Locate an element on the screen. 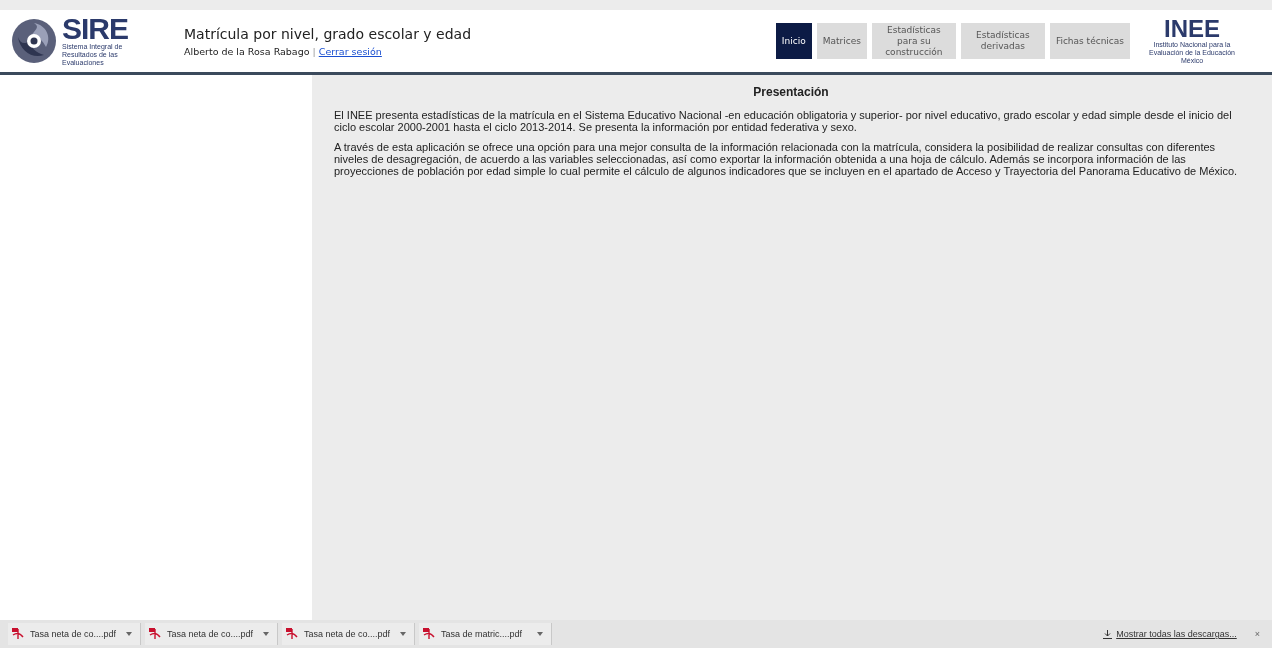 The image size is (1272, 648). download-item: Tasa de matric....pdf is located at coordinates (485, 634).